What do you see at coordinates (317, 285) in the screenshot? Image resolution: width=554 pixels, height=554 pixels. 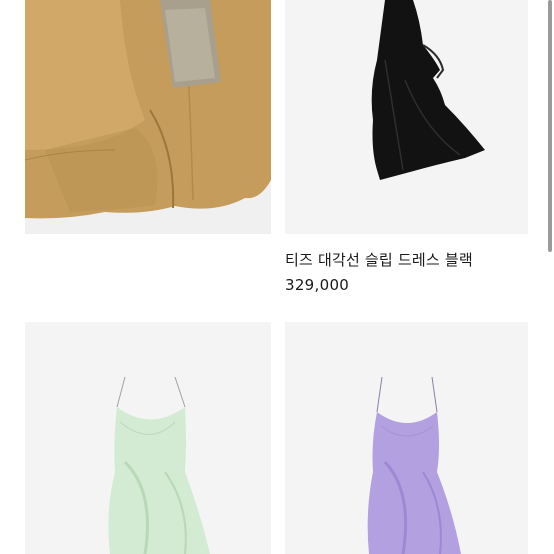 I see `product-price: 329,000` at bounding box center [317, 285].